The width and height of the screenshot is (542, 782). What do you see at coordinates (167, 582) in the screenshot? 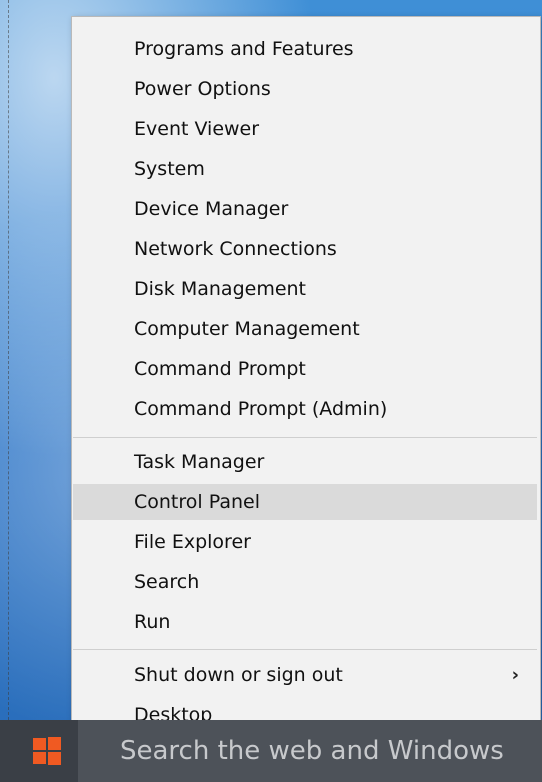
I see `menu-item-label: Search` at bounding box center [167, 582].